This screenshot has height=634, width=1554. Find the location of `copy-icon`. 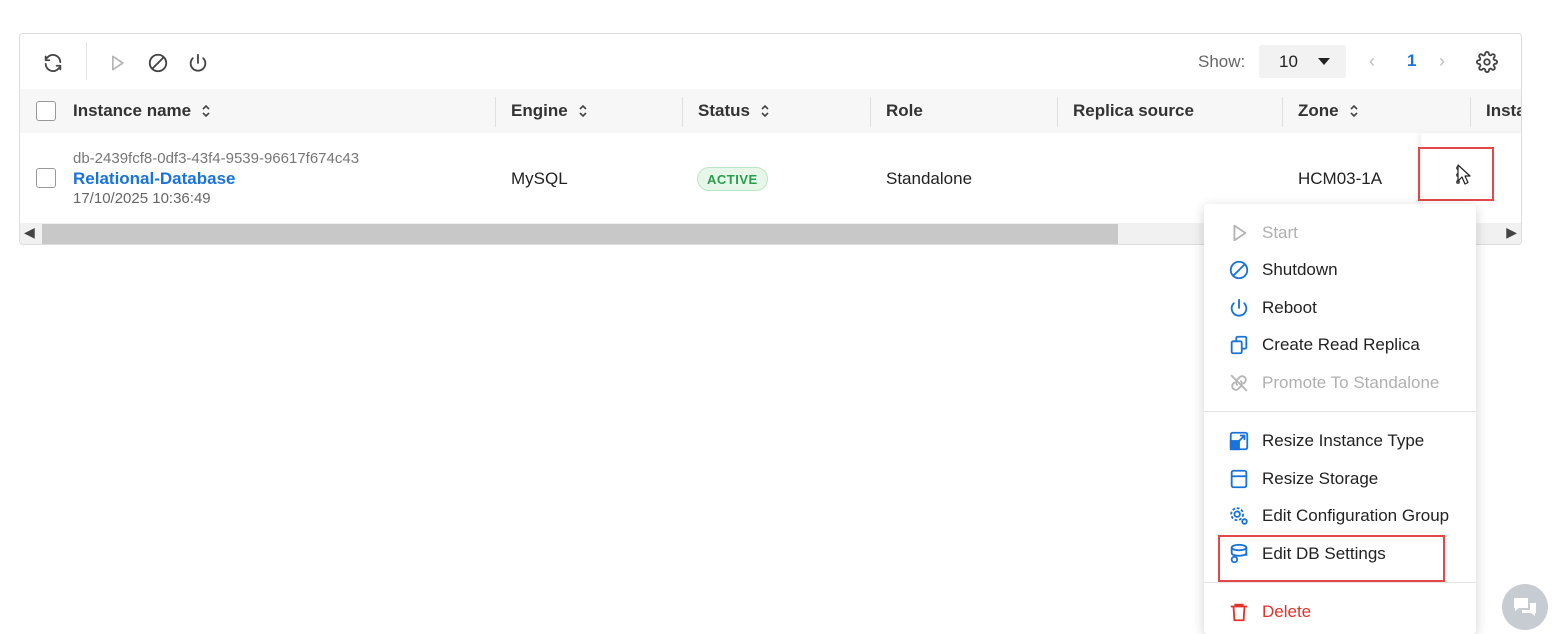

copy-icon is located at coordinates (1239, 345).